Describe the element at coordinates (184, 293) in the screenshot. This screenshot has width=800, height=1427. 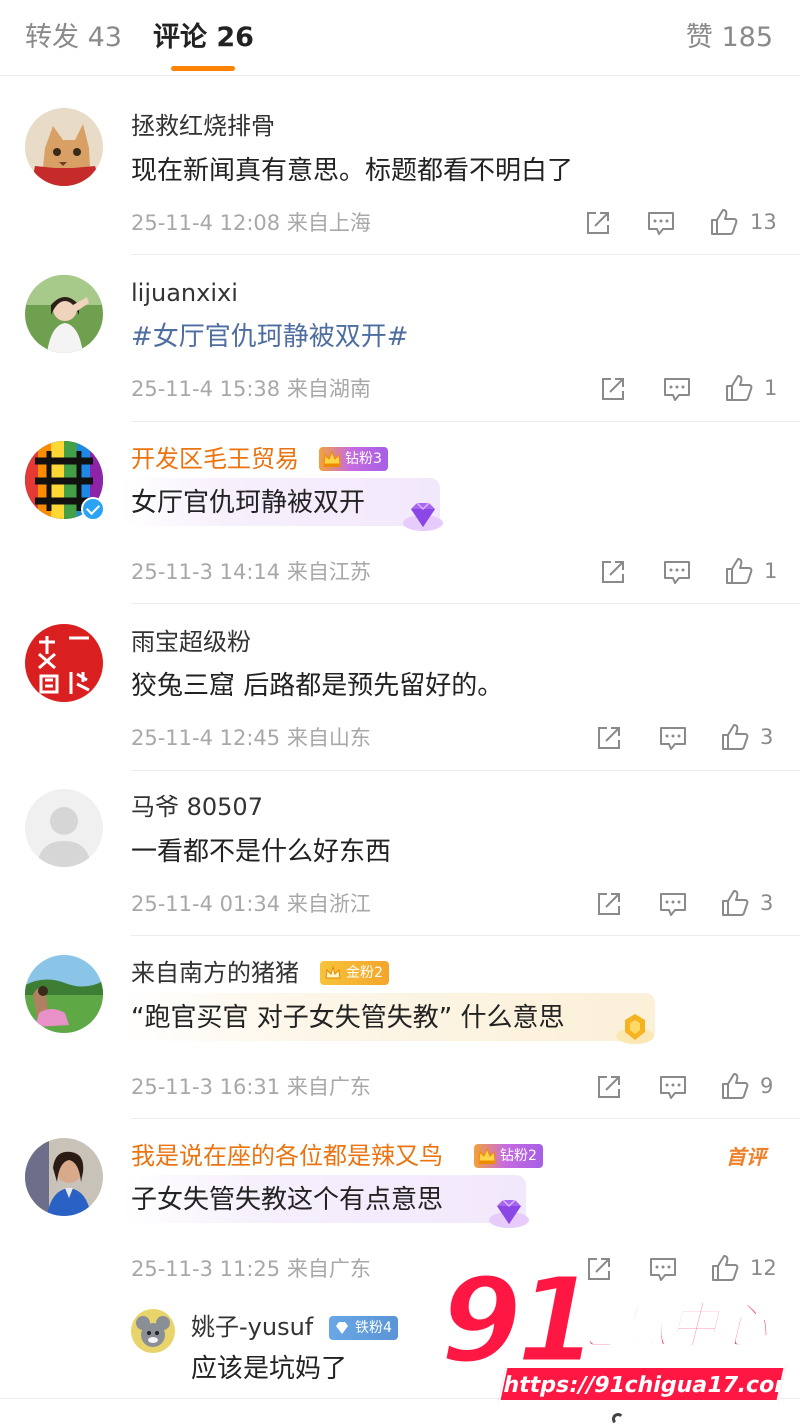
I see `username: lijuanxixi` at that location.